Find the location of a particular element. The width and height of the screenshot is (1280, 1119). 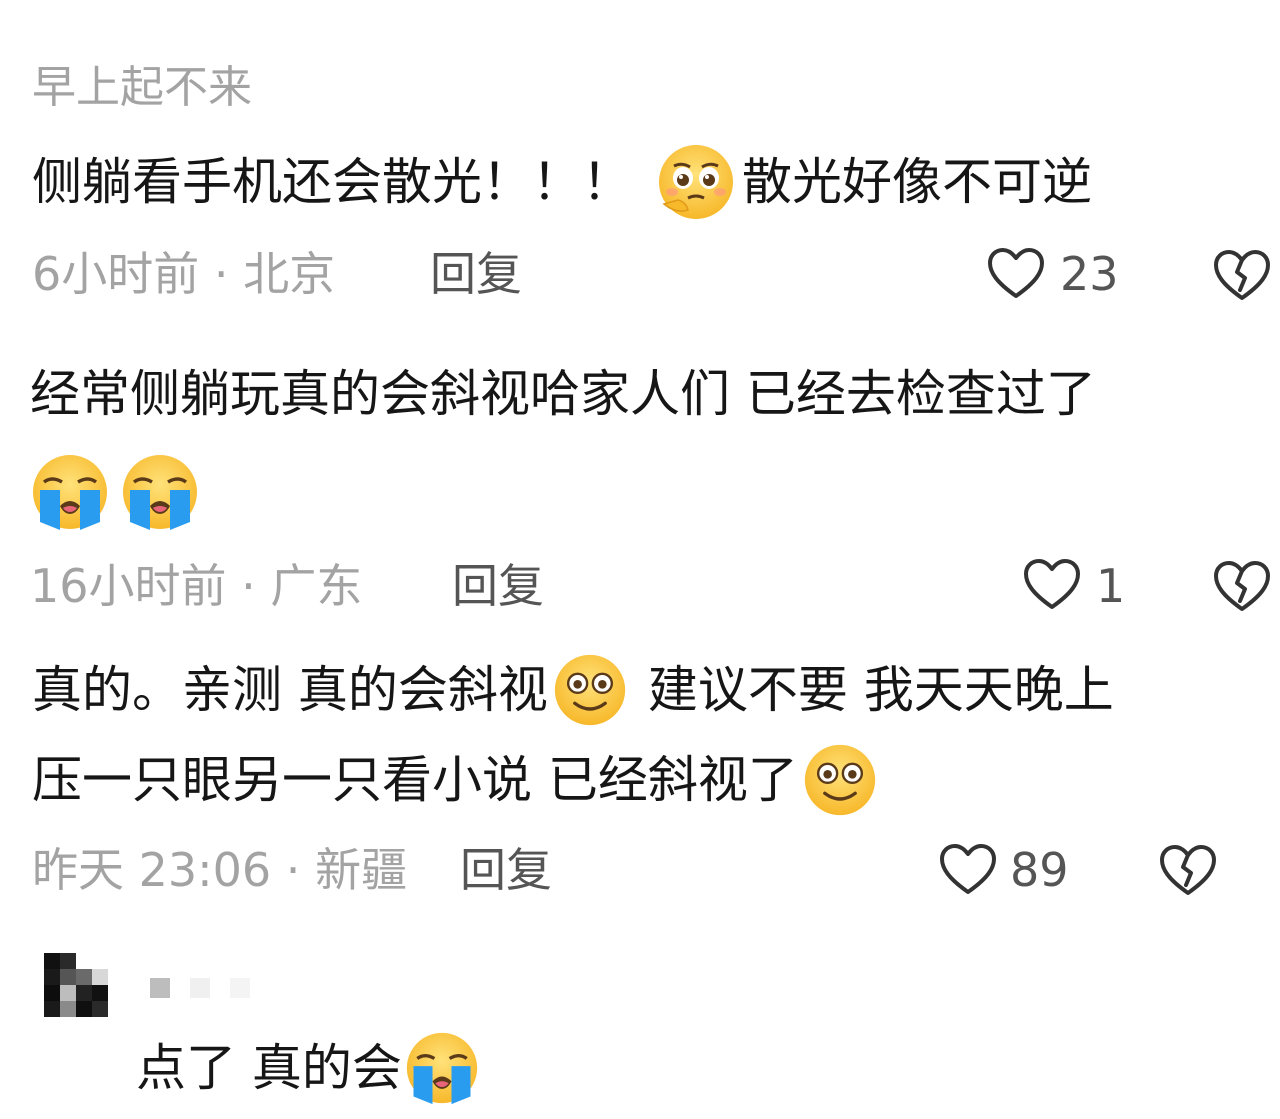

pleading-face-icon is located at coordinates (696, 182).